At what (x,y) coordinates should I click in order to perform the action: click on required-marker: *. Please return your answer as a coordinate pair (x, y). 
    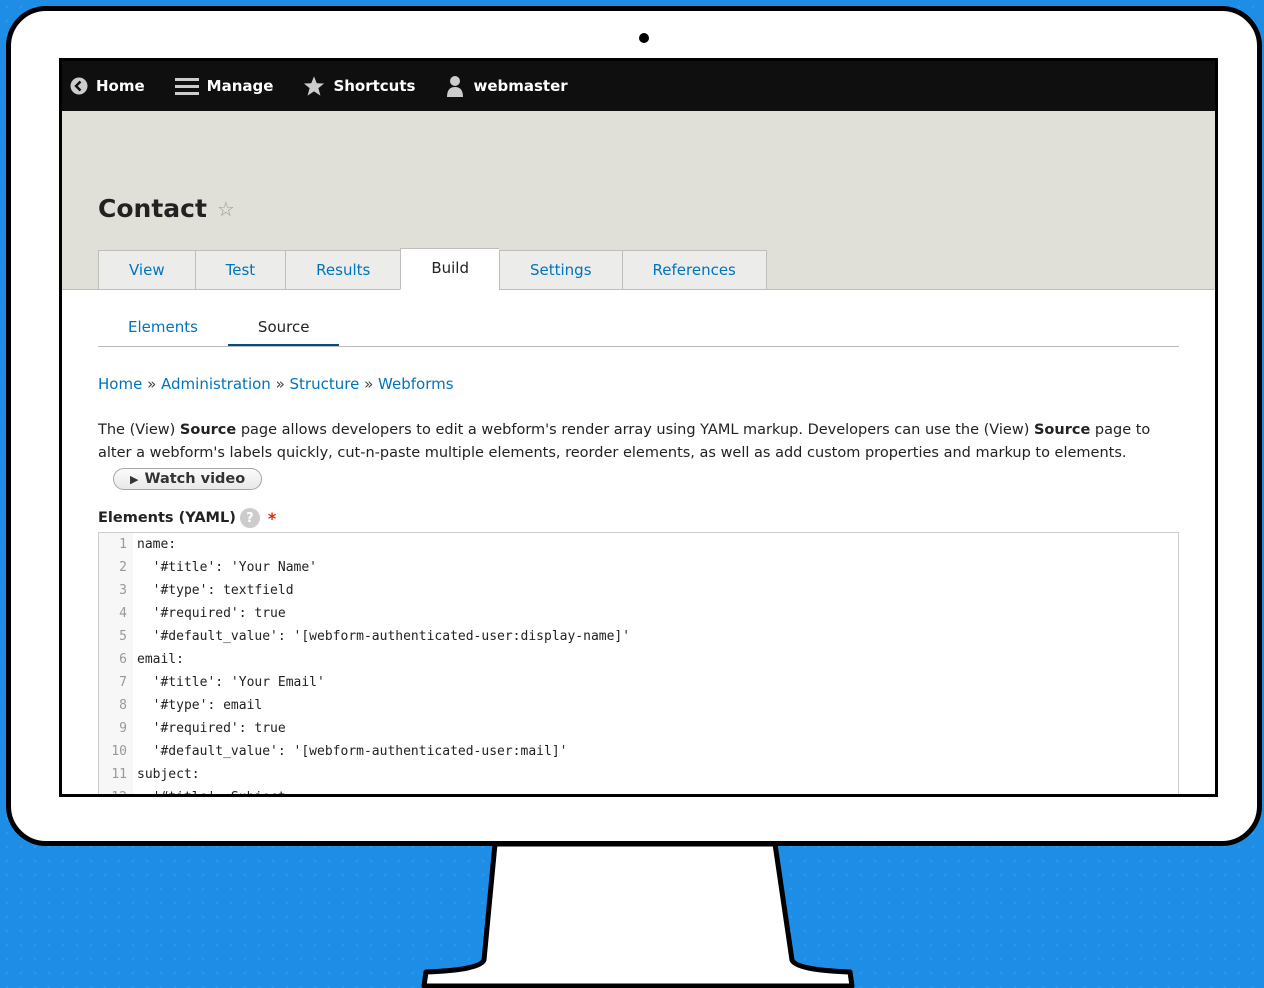
    Looking at the image, I should click on (272, 518).